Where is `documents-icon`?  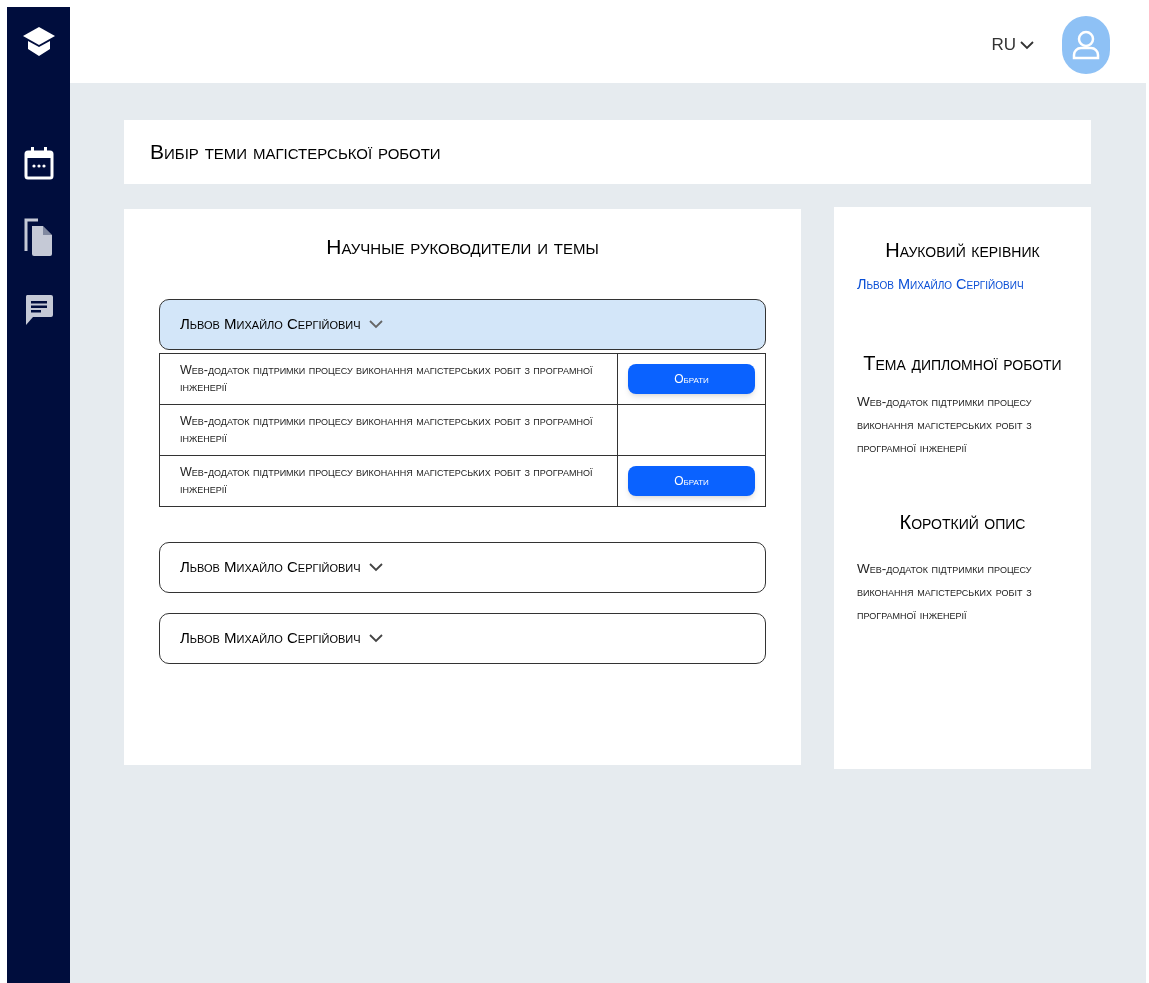
documents-icon is located at coordinates (38, 237).